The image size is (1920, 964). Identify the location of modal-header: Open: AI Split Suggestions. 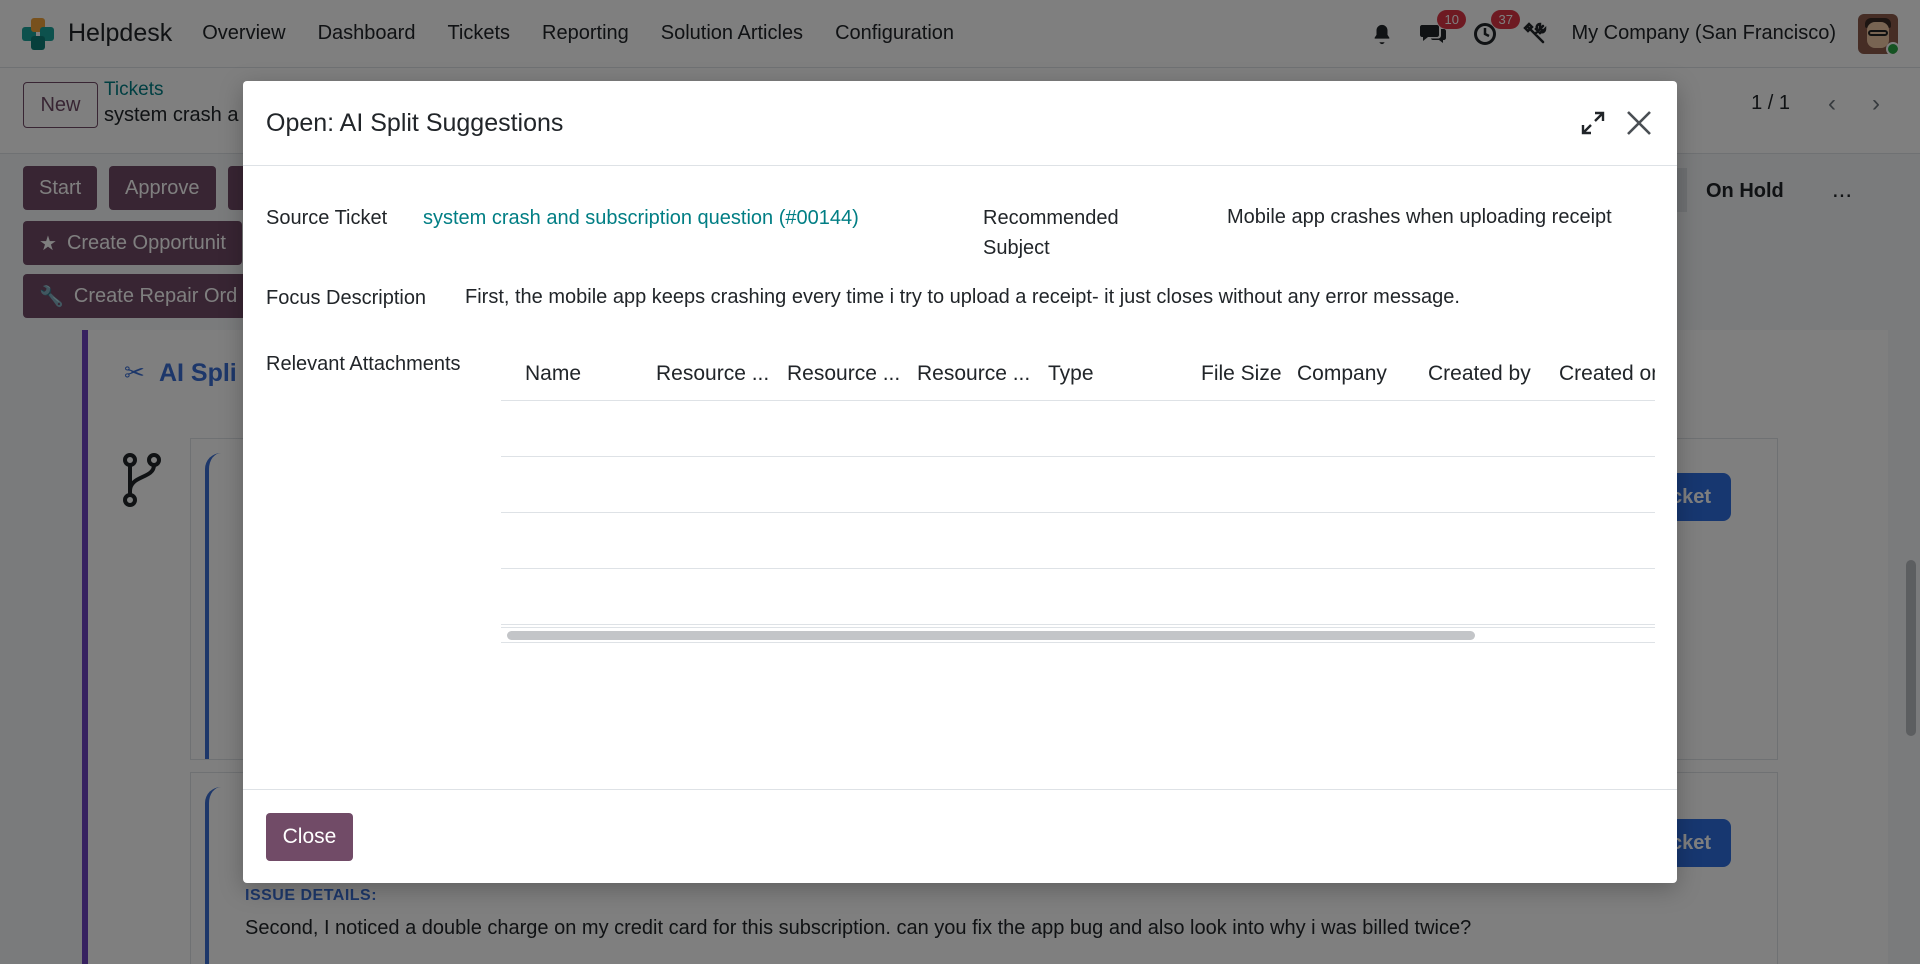
(960, 123).